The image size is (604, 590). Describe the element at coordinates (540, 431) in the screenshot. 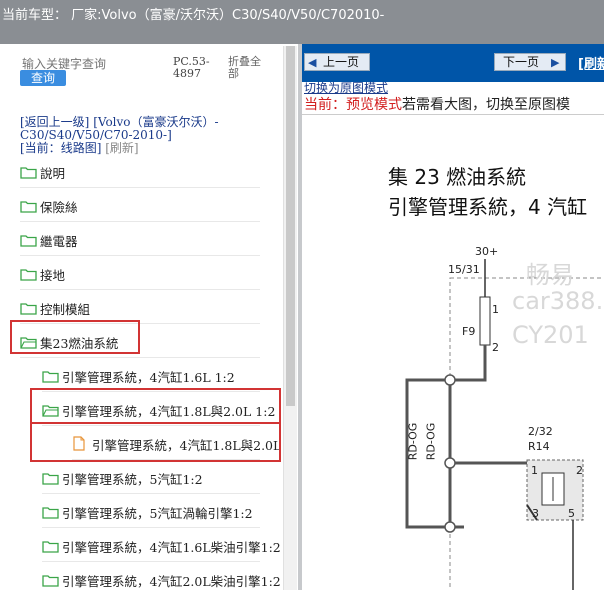

I see `label-relay-ref: 2/32` at that location.